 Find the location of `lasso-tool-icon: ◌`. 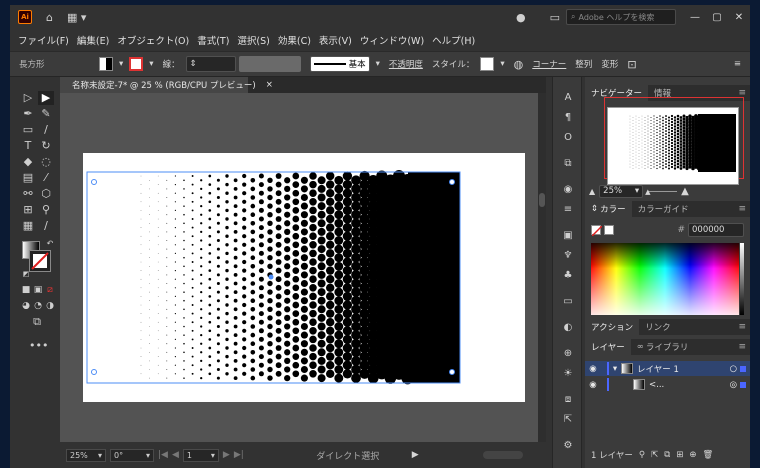

lasso-tool-icon: ◌ is located at coordinates (46, 162).